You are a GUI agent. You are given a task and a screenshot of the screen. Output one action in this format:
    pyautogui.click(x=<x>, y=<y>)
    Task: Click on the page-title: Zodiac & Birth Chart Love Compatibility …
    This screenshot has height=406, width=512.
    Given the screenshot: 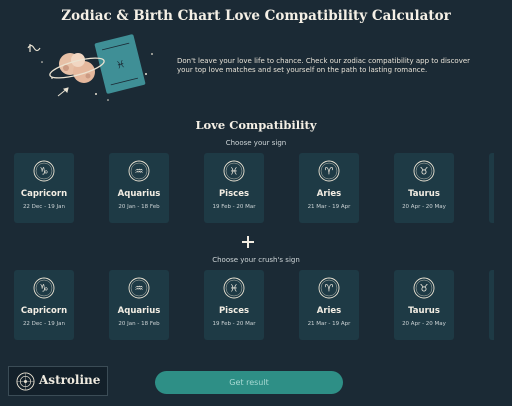 What is the action you would take?
    pyautogui.click(x=256, y=16)
    